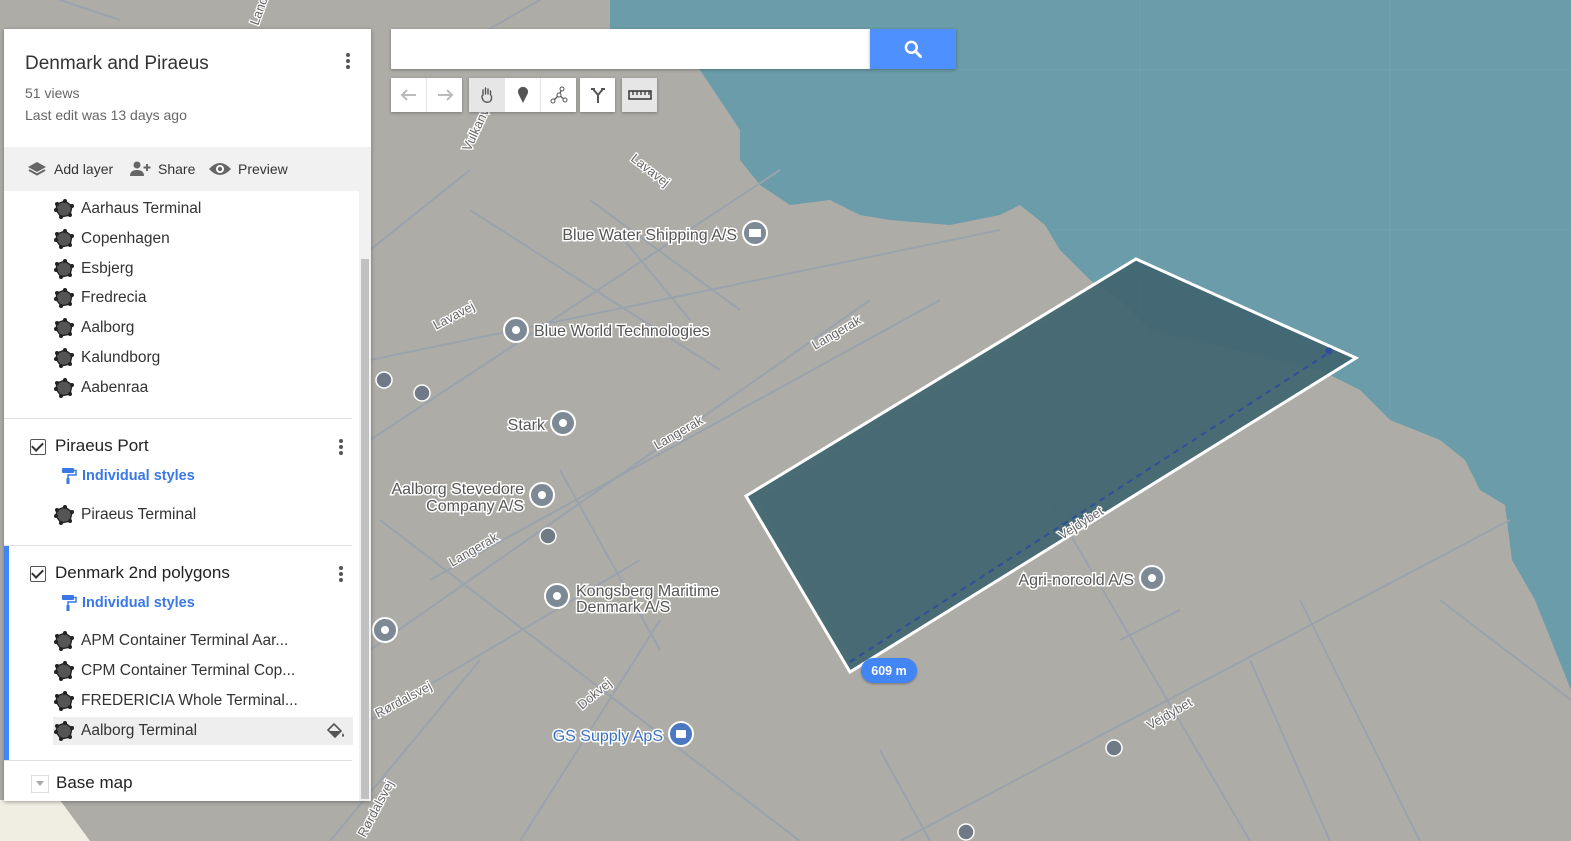 The image size is (1571, 841). Describe the element at coordinates (527, 425) in the screenshot. I see `place-label-stark: Stark` at that location.